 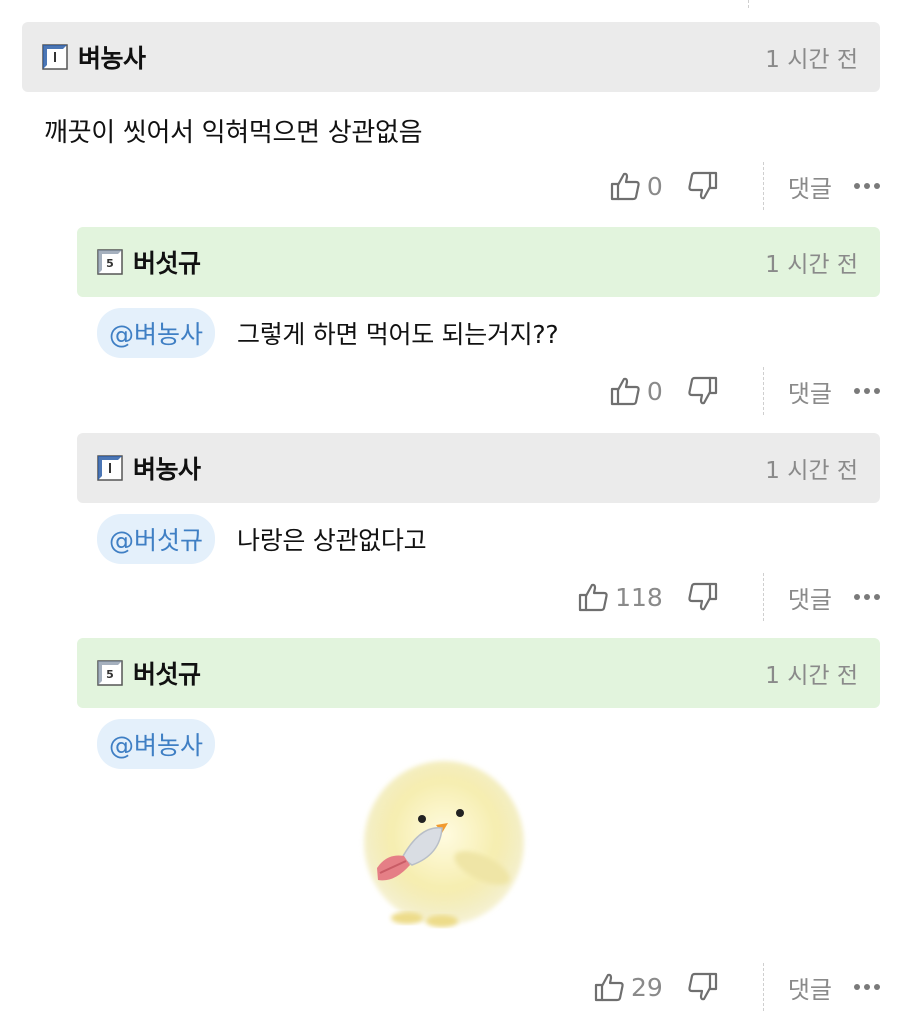 I want to click on comment-body: @벼농사 그렇게 하면 먹어도 되는거지??, so click(x=478, y=333).